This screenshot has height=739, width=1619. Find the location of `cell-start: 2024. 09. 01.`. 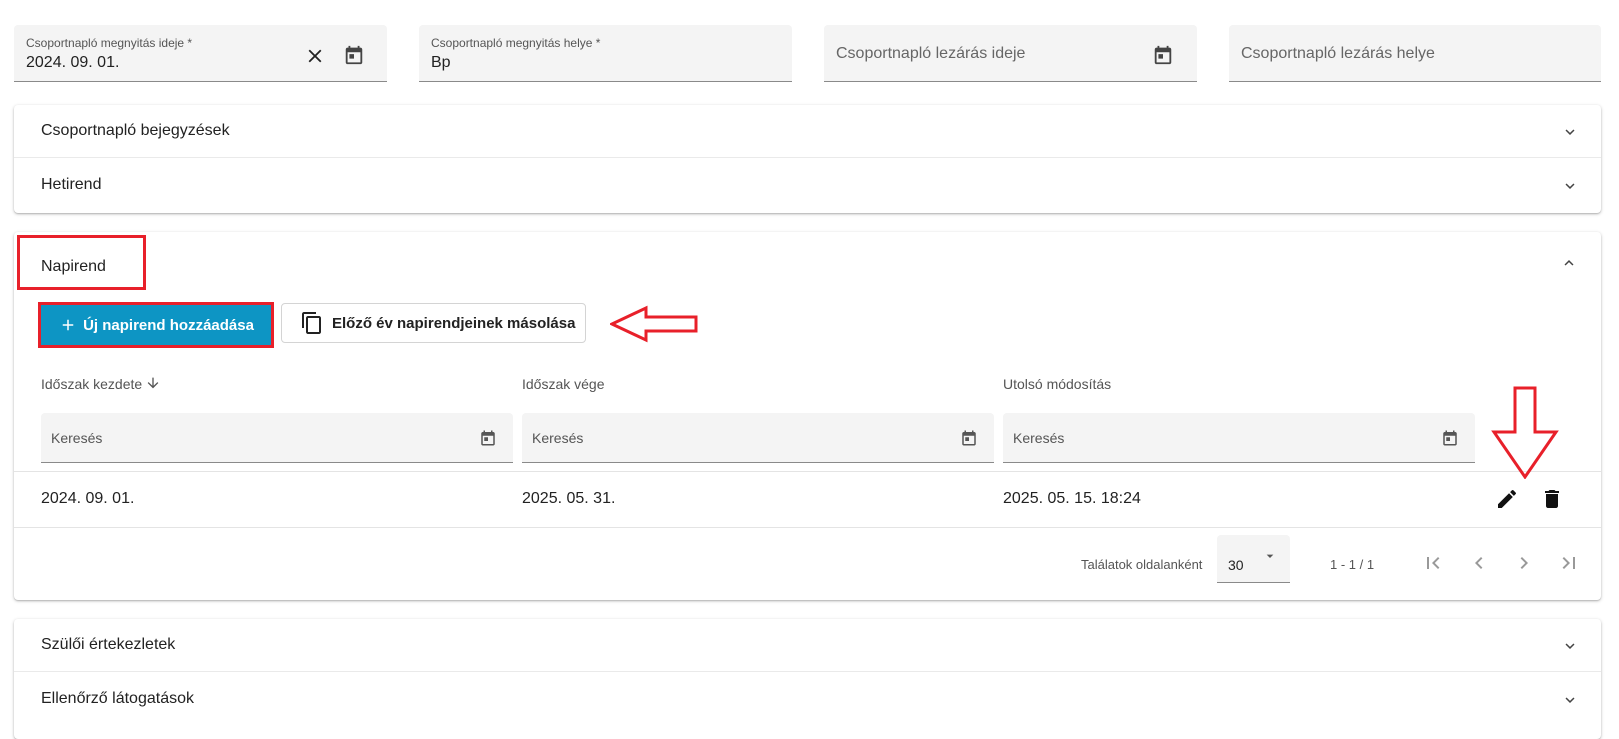

cell-start: 2024. 09. 01. is located at coordinates (88, 498).